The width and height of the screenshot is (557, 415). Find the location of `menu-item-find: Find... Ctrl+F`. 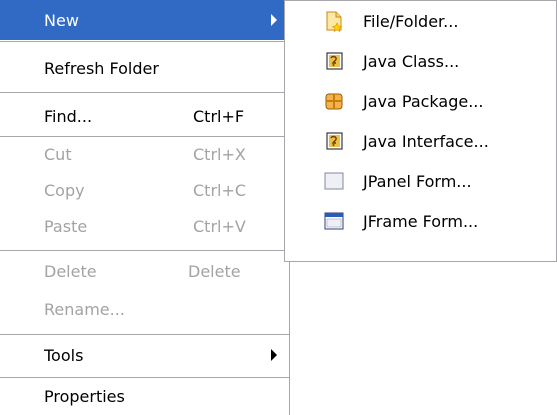

menu-item-find: Find... Ctrl+F is located at coordinates (144, 116).